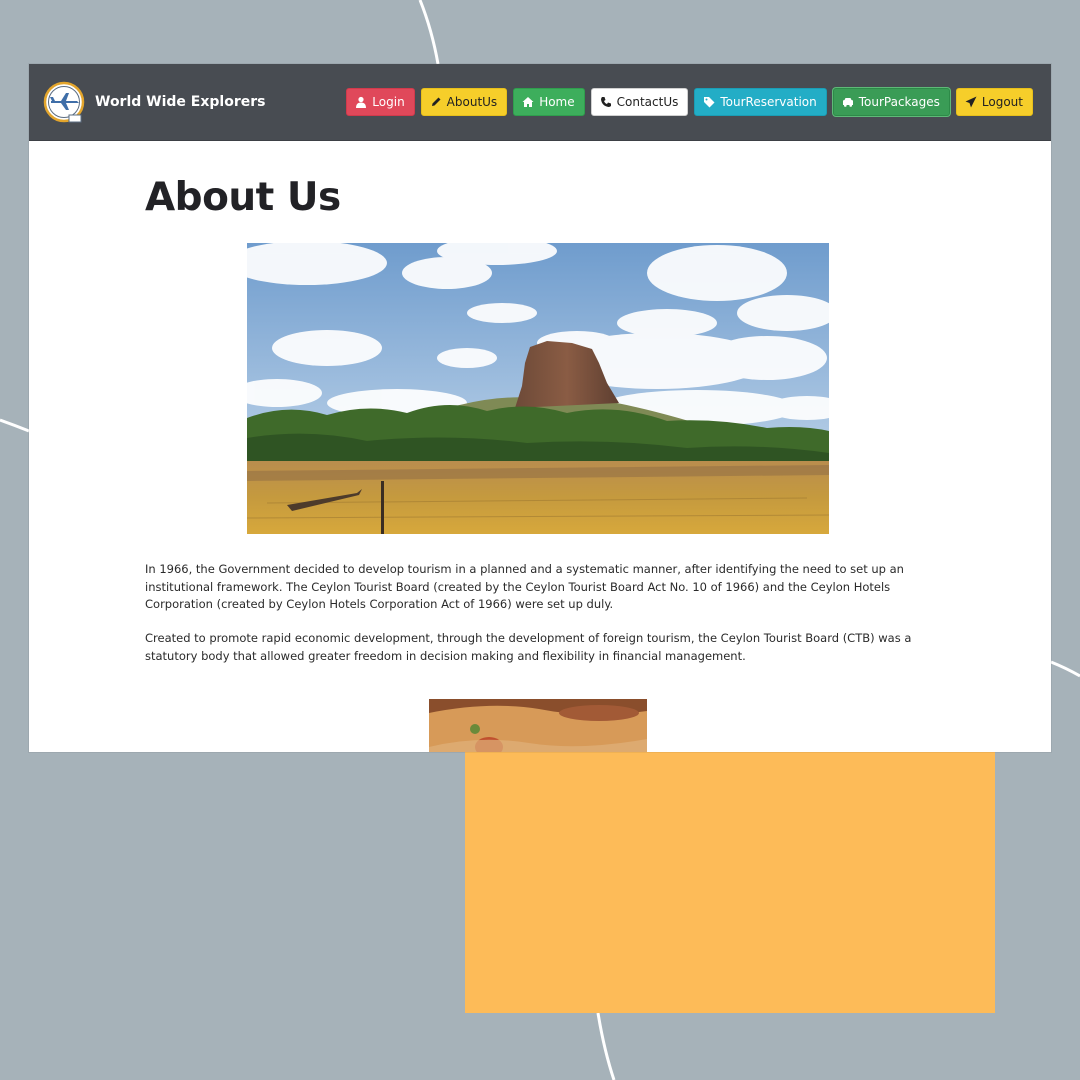 This screenshot has height=1080, width=1080. What do you see at coordinates (557, 102) in the screenshot?
I see `home-label: Home` at bounding box center [557, 102].